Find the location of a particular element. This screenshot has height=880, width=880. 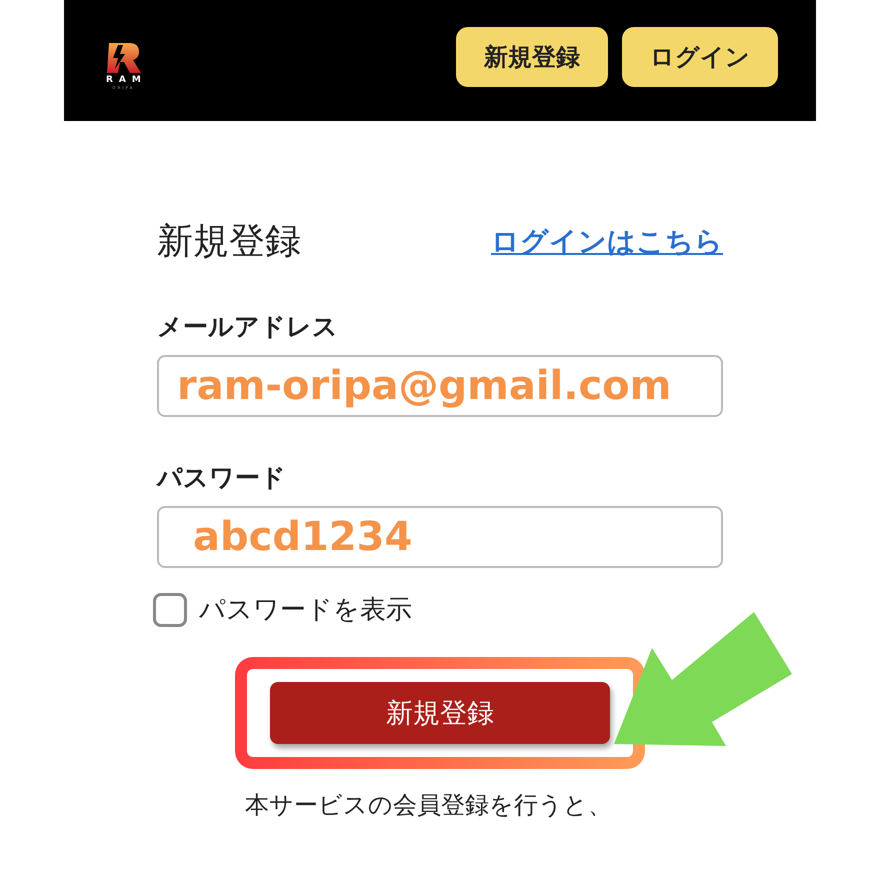

checkbox-label: パスワードを表示 is located at coordinates (305, 610).